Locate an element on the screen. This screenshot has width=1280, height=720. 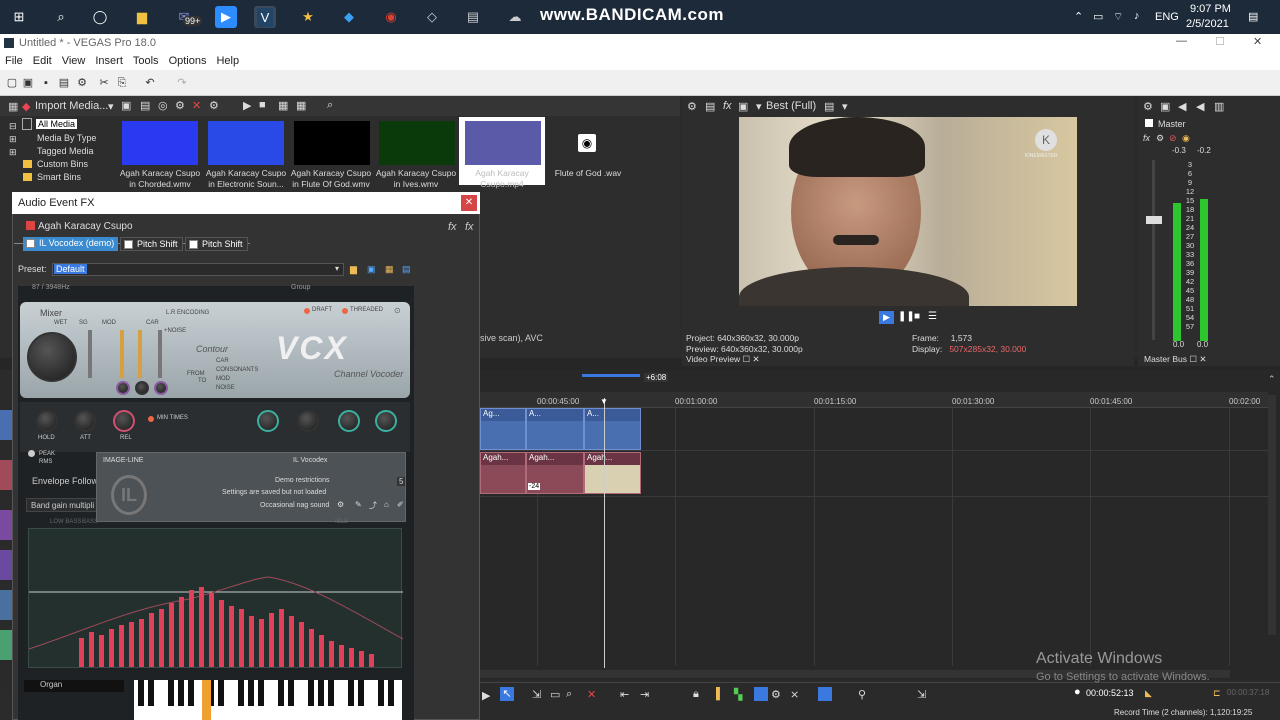
pen-icon: ✎ is located at coordinates (358, 504).